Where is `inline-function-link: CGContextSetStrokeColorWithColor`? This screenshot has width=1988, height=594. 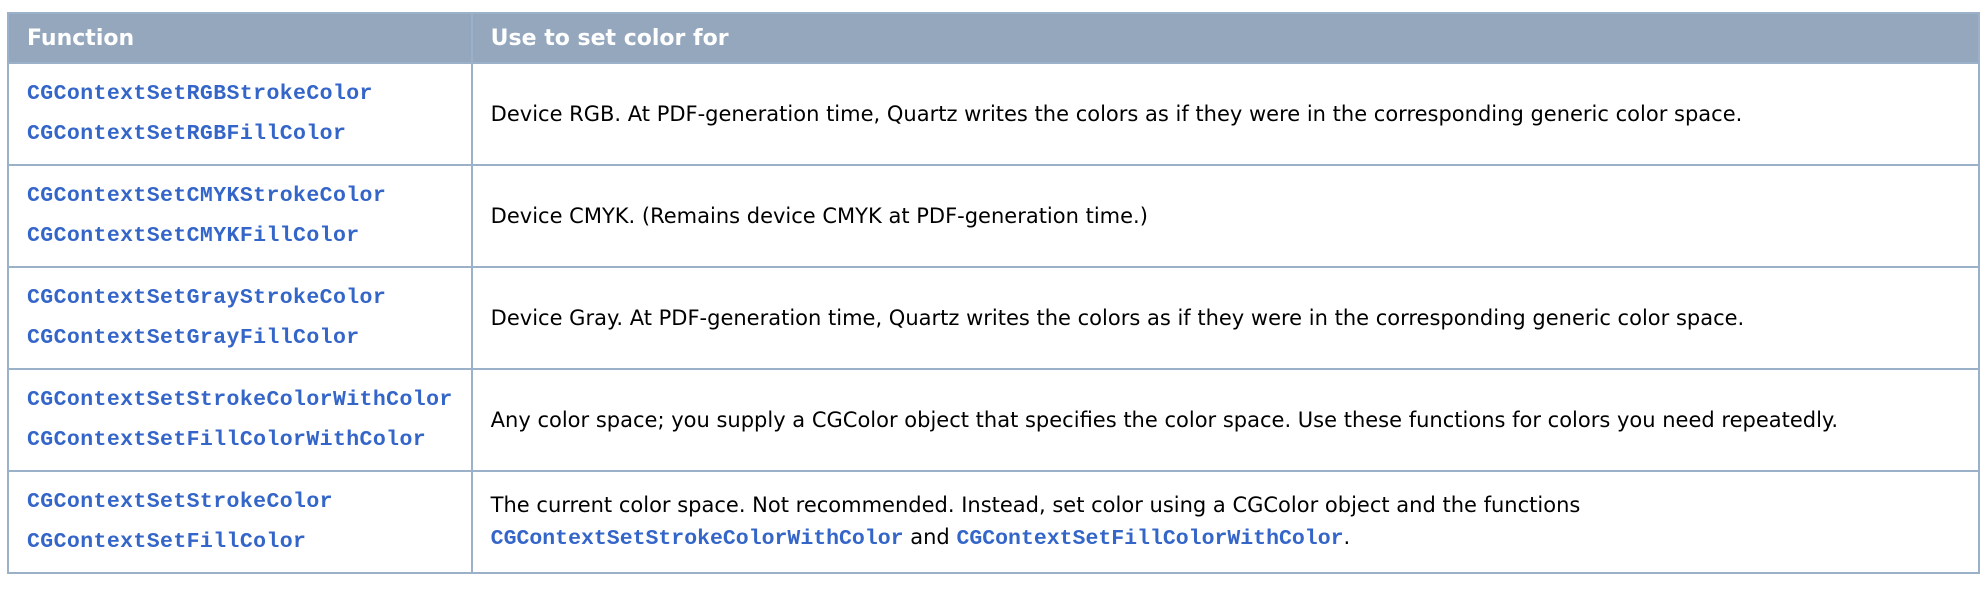
inline-function-link: CGContextSetStrokeColorWithColor is located at coordinates (697, 539).